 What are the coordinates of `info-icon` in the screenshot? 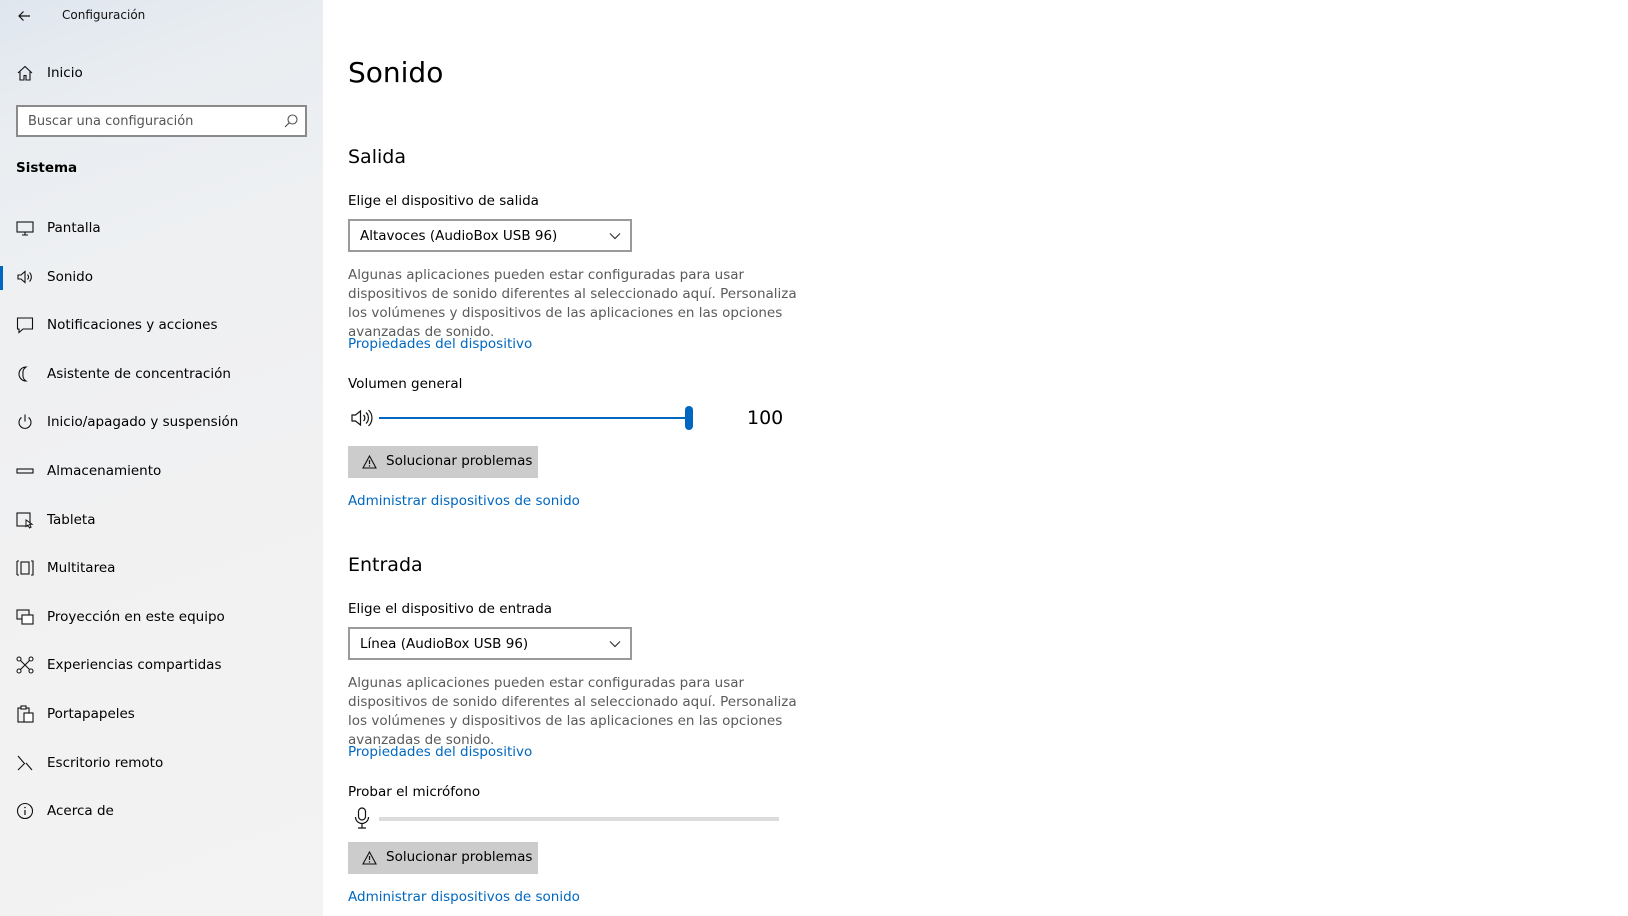 It's located at (25, 811).